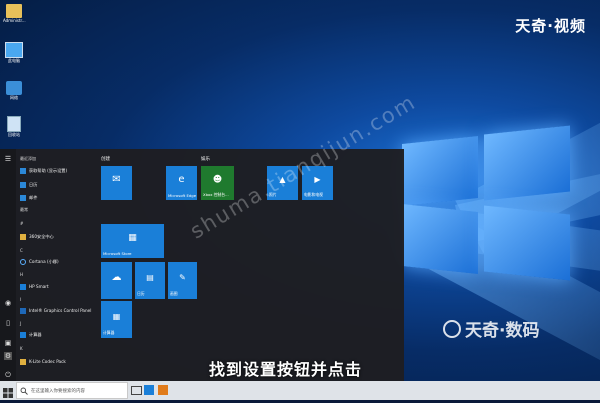 This screenshot has width=600, height=403. What do you see at coordinates (286, 369) in the screenshot?
I see `video-subtitle: 找到设置按钮并点击` at bounding box center [286, 369].